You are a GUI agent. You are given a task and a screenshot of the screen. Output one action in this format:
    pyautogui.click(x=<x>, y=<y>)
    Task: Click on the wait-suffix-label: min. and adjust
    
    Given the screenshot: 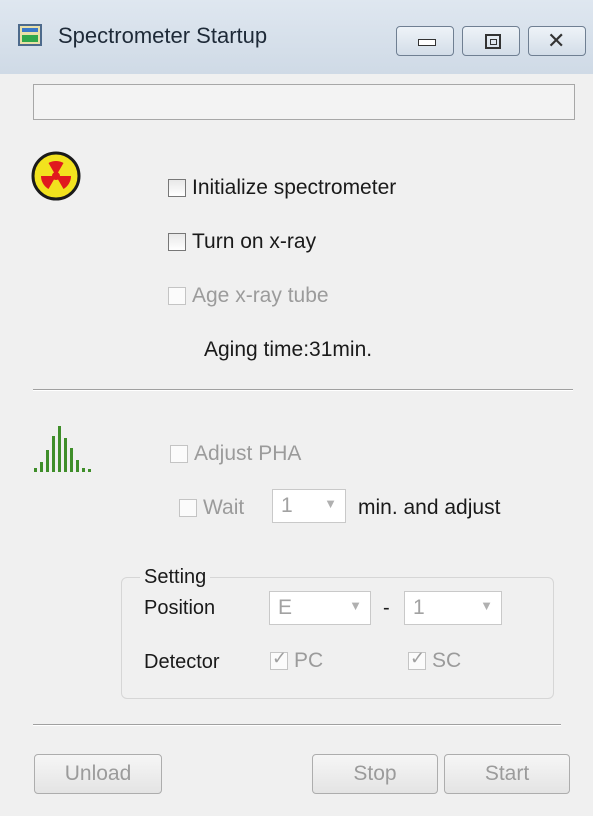 What is the action you would take?
    pyautogui.click(x=429, y=507)
    